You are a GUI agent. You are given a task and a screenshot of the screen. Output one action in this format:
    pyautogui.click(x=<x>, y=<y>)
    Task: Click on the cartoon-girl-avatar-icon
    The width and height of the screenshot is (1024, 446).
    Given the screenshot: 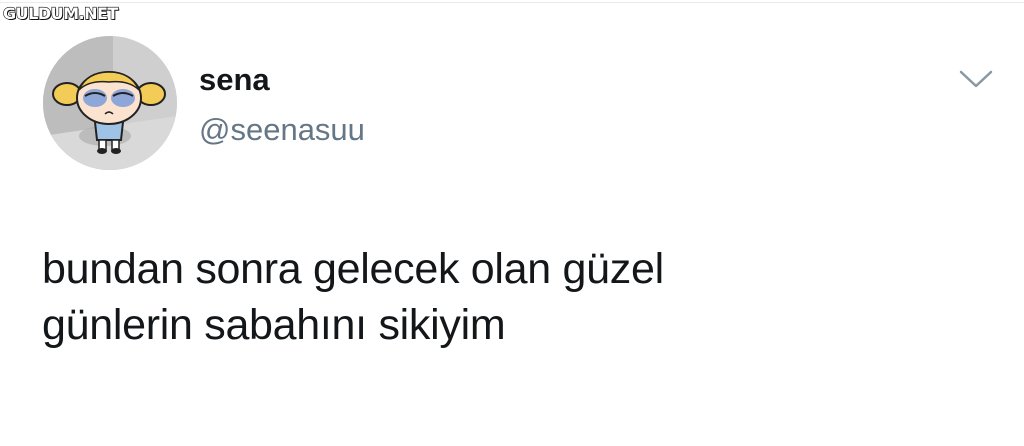 What is the action you would take?
    pyautogui.click(x=110, y=103)
    